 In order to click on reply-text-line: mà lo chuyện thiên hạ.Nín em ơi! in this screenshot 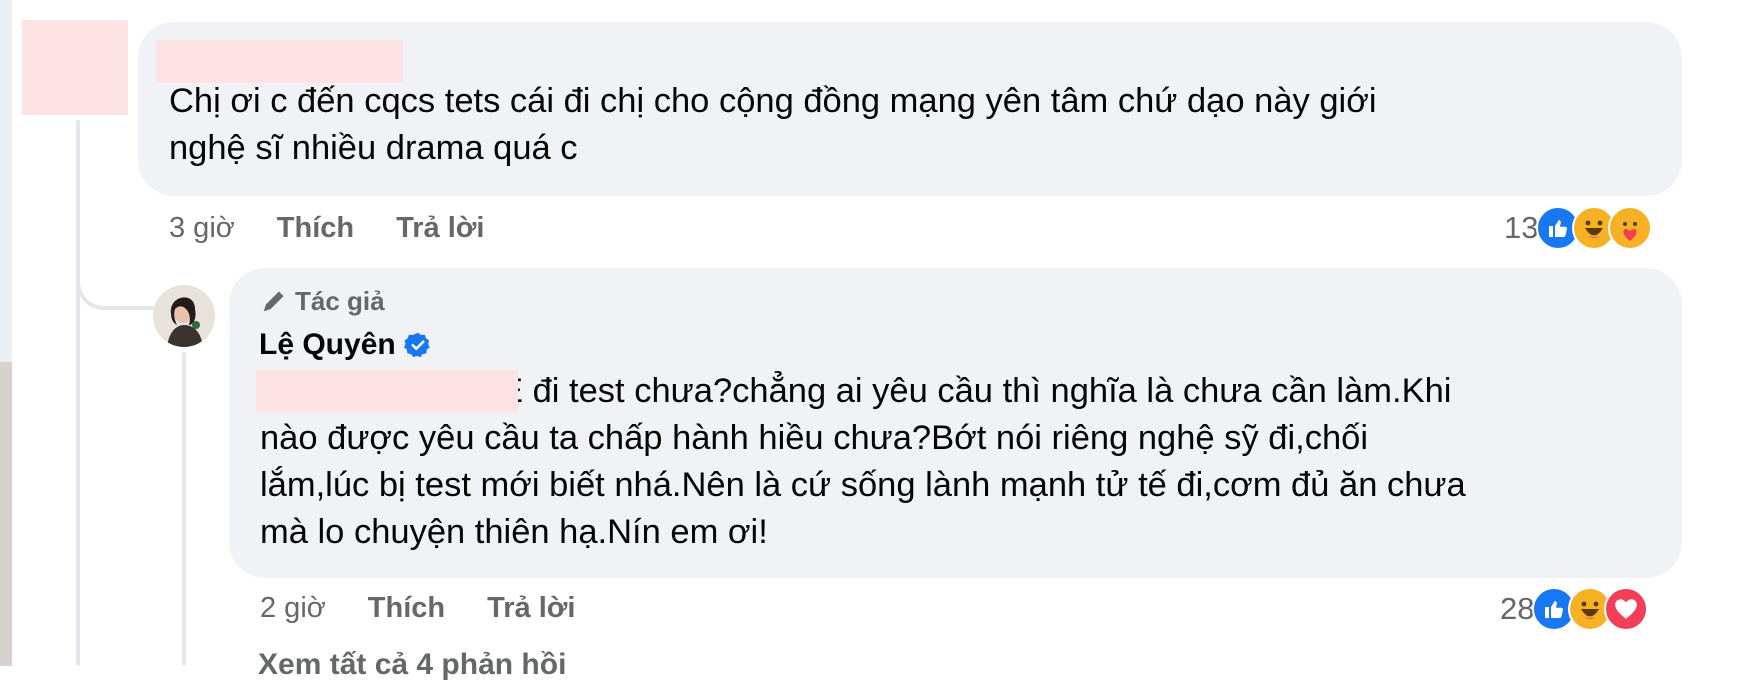, I will do `click(514, 532)`.